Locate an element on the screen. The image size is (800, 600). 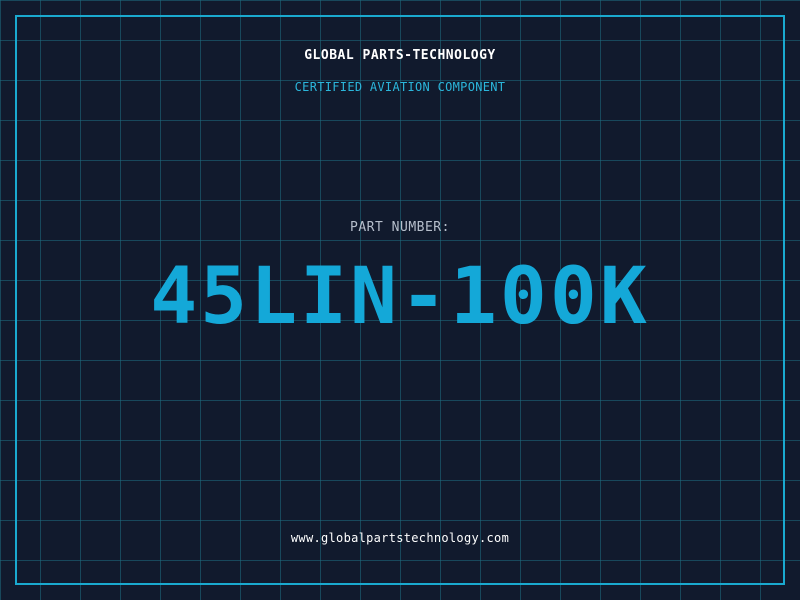
certification-tagline: CERTIFIED AVIATION COMPONENT is located at coordinates (400, 87).